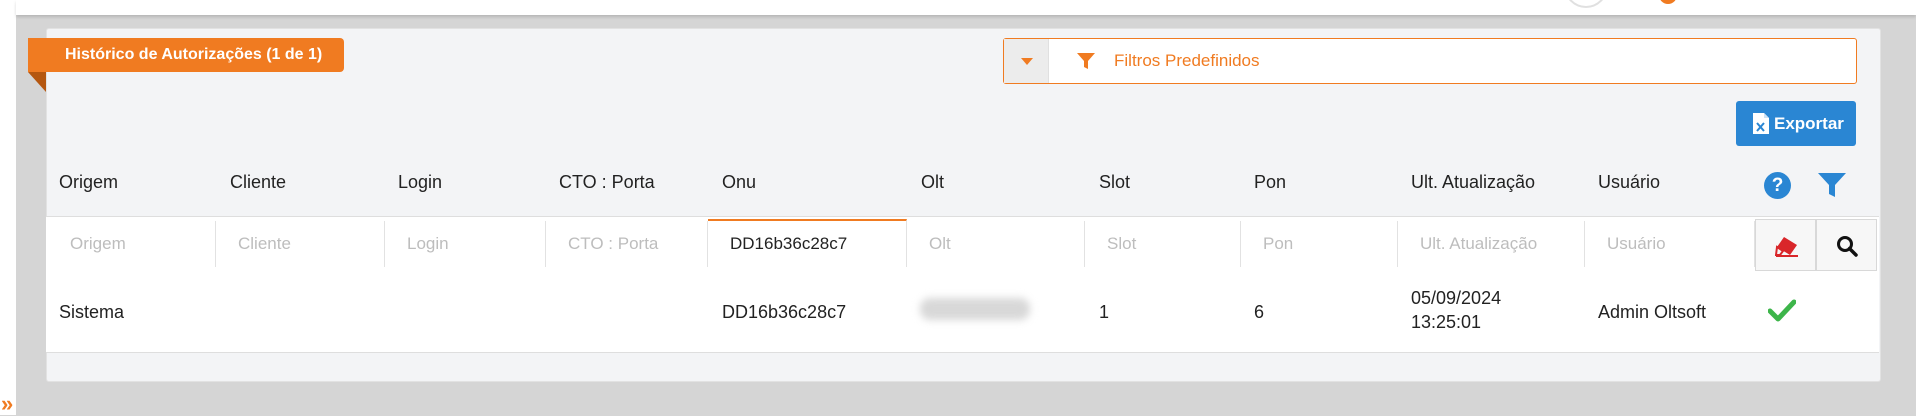 The width and height of the screenshot is (1916, 416). Describe the element at coordinates (1652, 312) in the screenshot. I see `cell-usuario: Admin Oltsoft` at that location.